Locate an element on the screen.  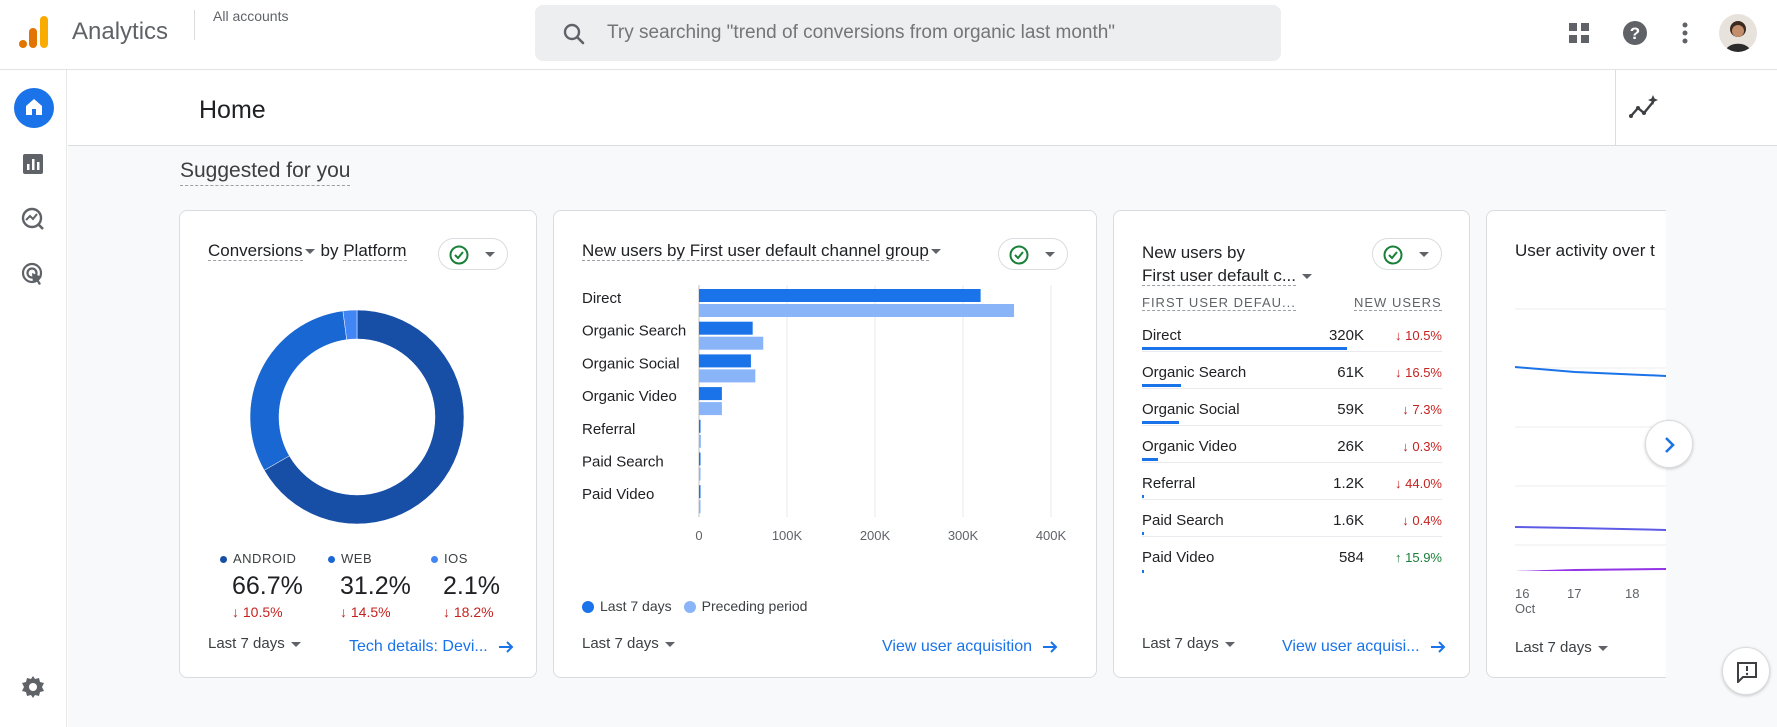
table-row: Organic Video 26K ↓ 0.3% is located at coordinates (1292, 444).